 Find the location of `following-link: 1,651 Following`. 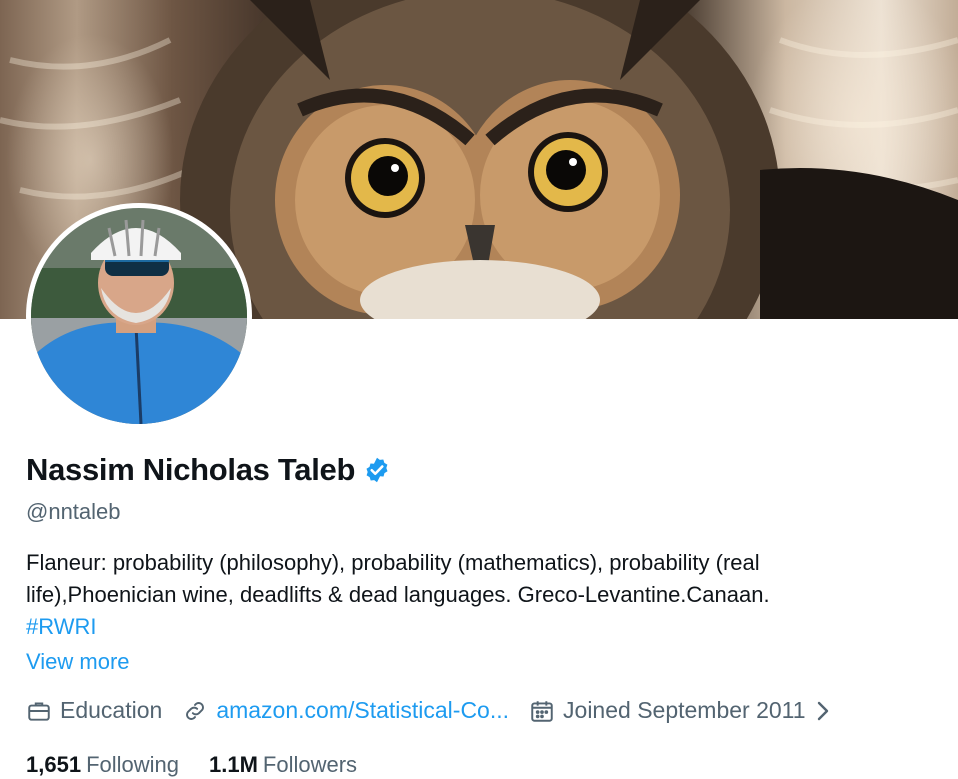

following-link: 1,651 Following is located at coordinates (102, 765).